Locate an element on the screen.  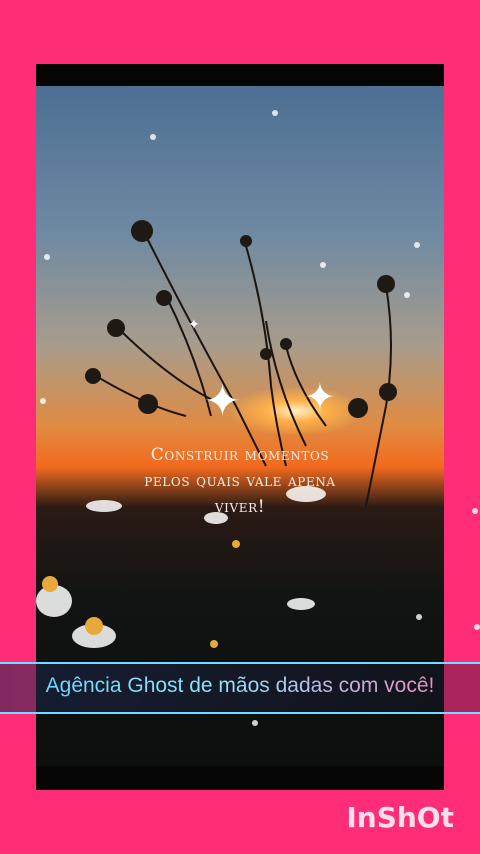
banner-caption: Agência Ghost de mãos dadas com você! is located at coordinates (240, 686).